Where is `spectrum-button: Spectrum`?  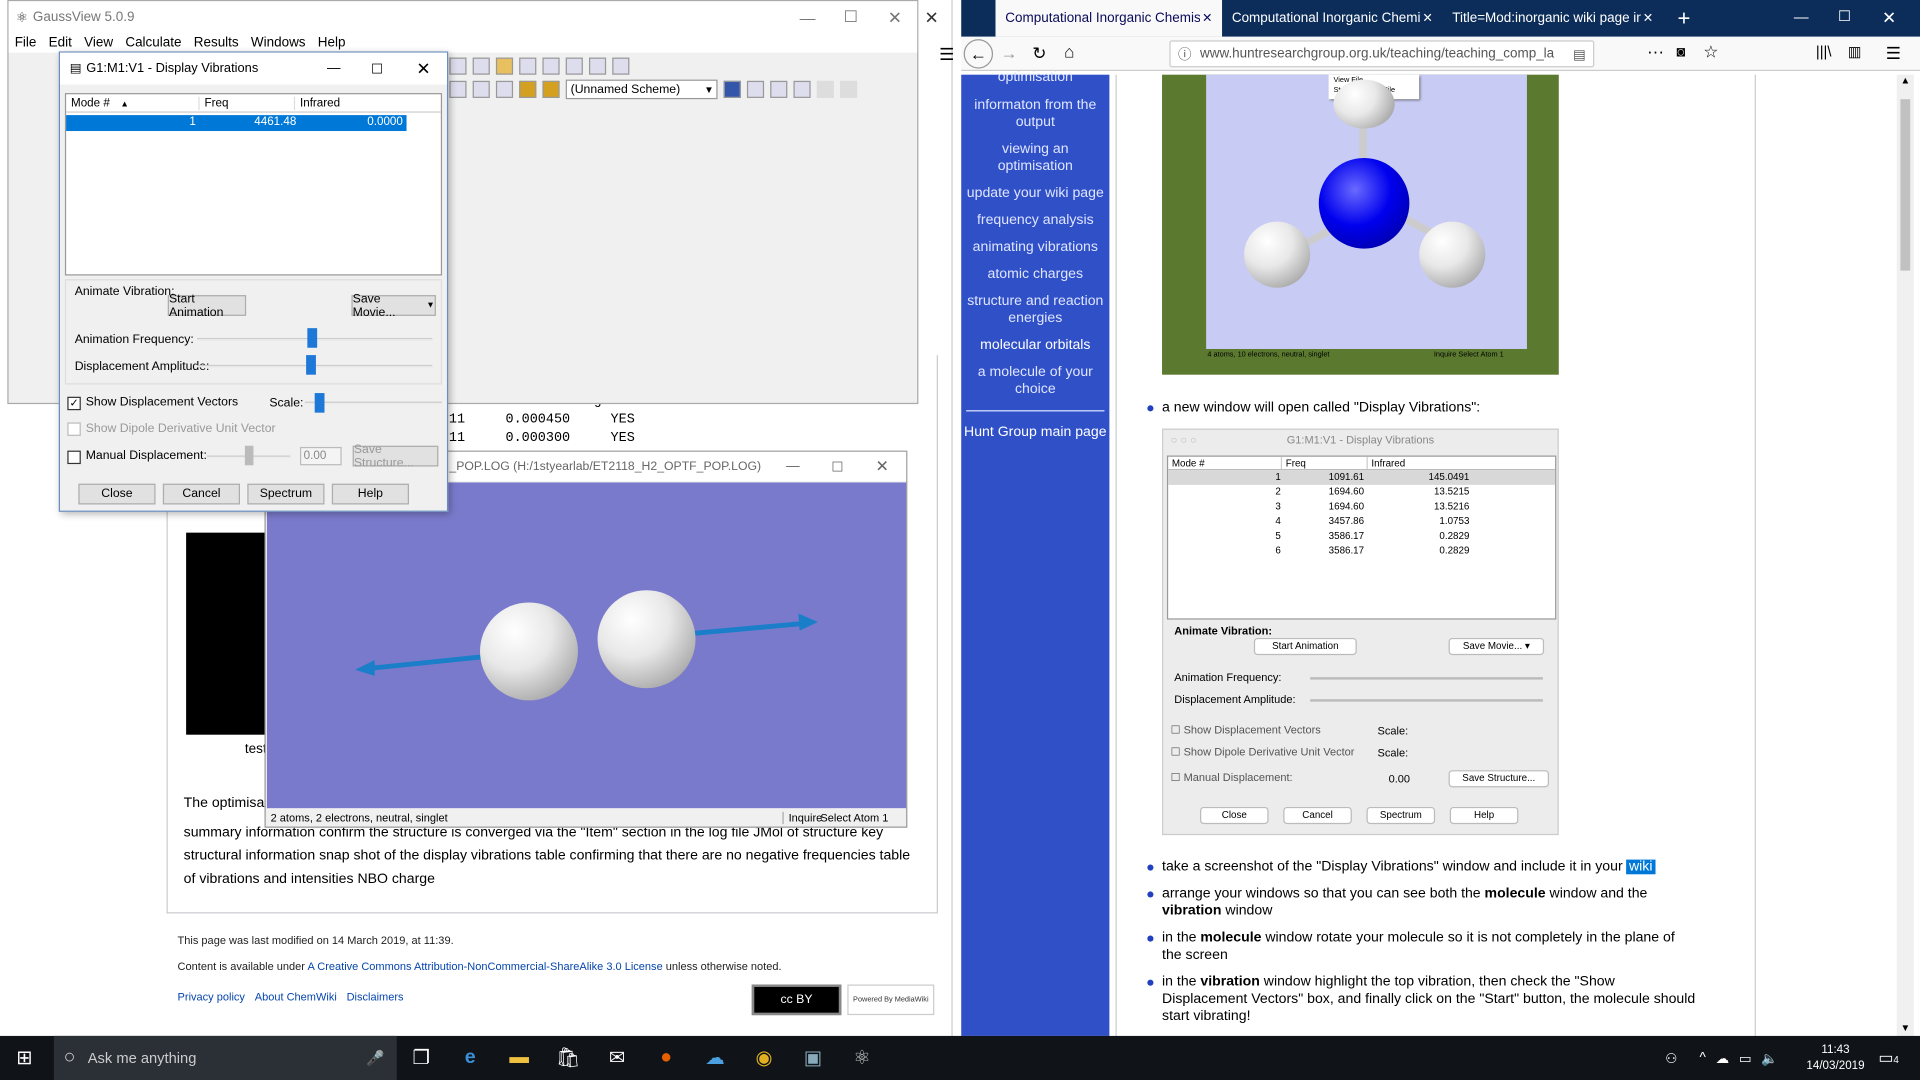 spectrum-button: Spectrum is located at coordinates (286, 494).